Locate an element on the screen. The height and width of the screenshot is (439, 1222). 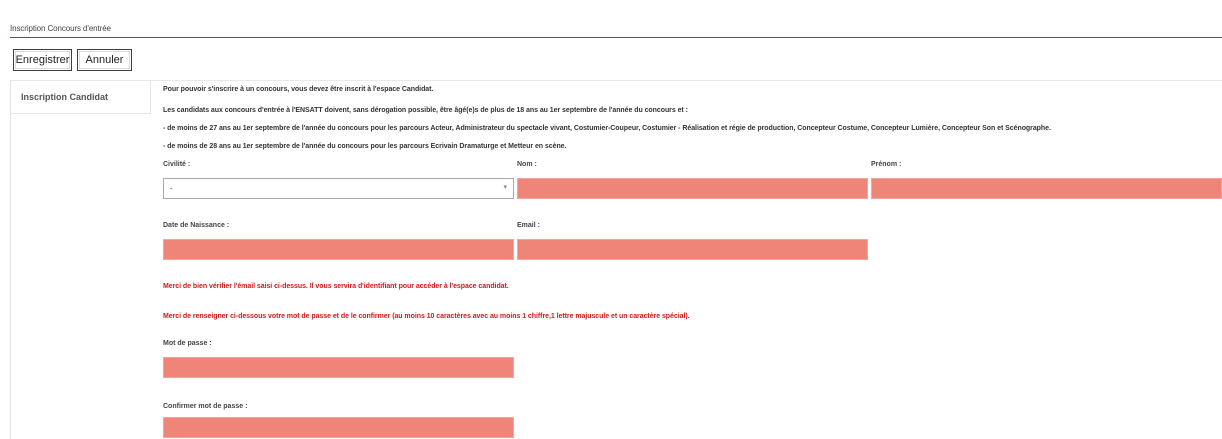
cancel-button: Annuler is located at coordinates (104, 60).